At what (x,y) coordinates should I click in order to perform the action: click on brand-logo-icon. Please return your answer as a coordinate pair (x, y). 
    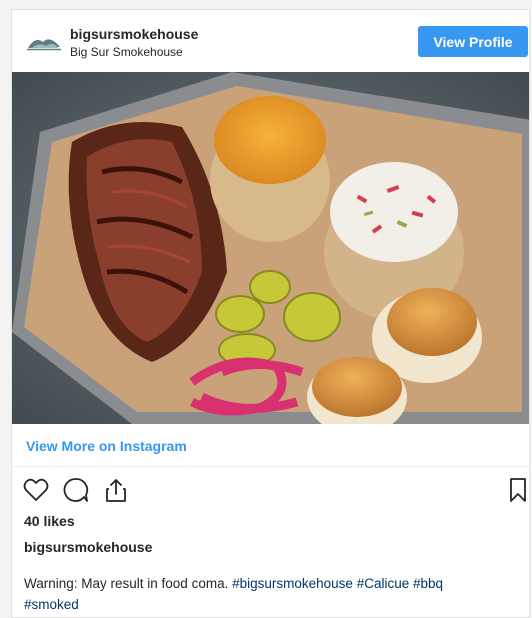
    Looking at the image, I should click on (44, 43).